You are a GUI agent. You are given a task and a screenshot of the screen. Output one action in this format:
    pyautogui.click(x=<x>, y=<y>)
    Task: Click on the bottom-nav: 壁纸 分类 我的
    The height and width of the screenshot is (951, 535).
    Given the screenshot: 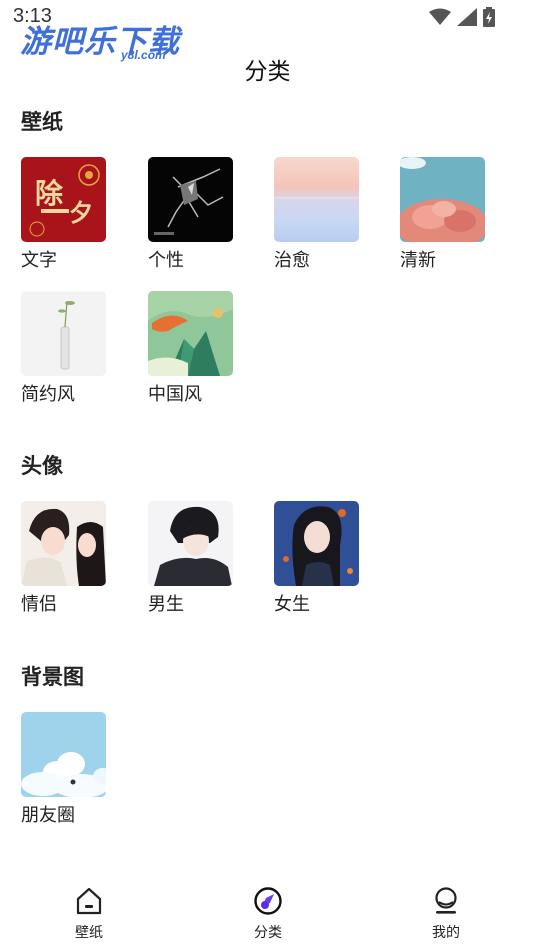 What is the action you would take?
    pyautogui.click(x=267, y=915)
    